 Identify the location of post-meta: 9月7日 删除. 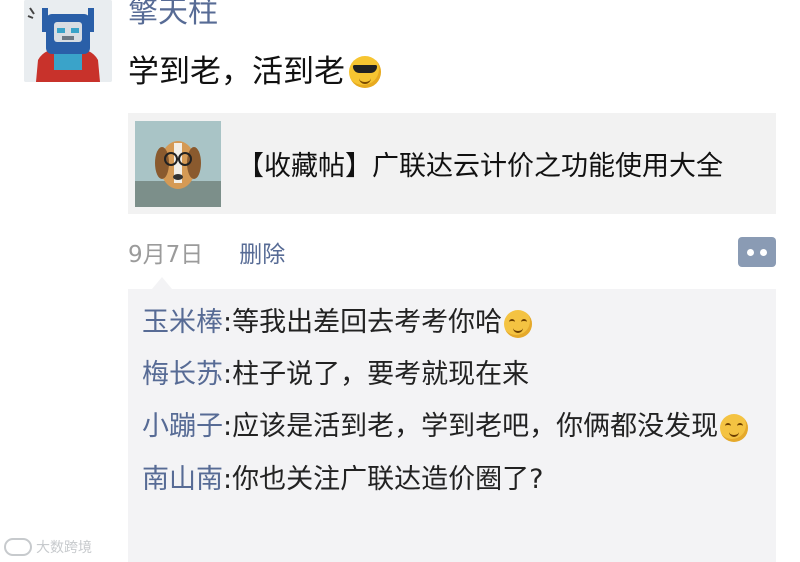
(206, 252).